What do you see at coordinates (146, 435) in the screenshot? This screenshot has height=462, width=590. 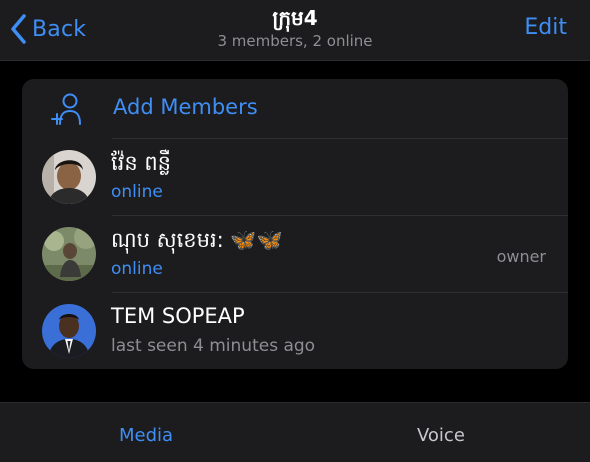 I see `tab-media: Media` at bounding box center [146, 435].